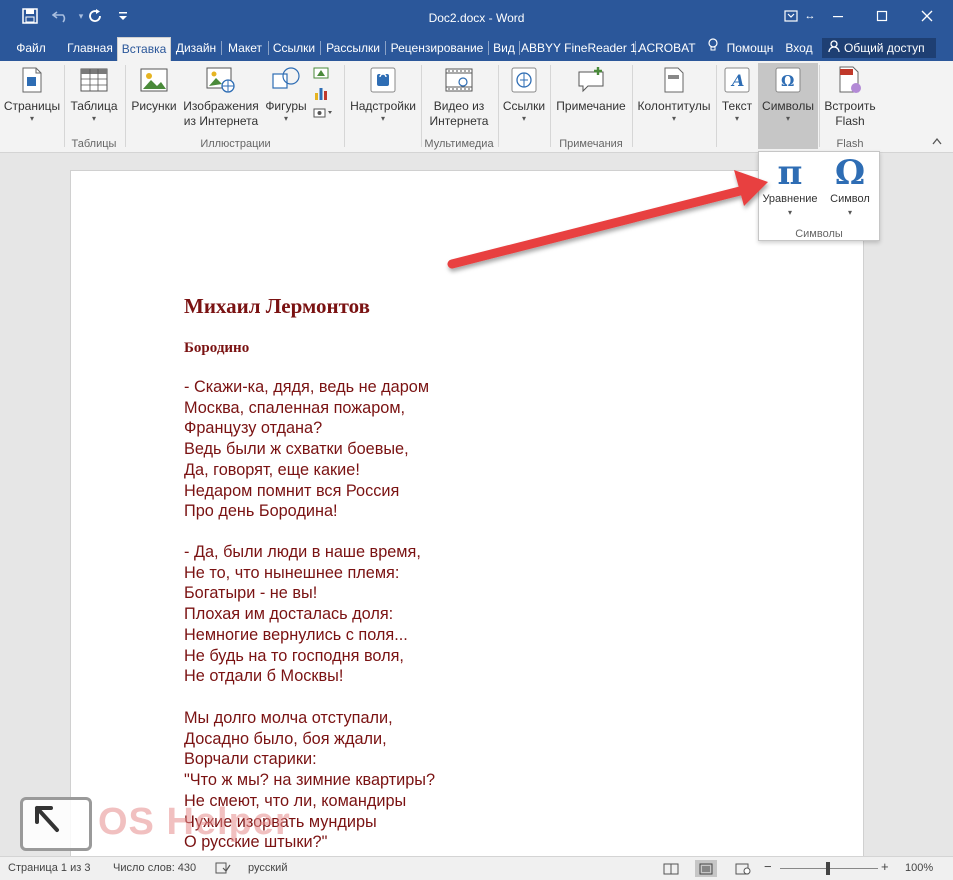 Image resolution: width=953 pixels, height=880 pixels. Describe the element at coordinates (674, 80) in the screenshot. I see `header-footer-icon` at that location.